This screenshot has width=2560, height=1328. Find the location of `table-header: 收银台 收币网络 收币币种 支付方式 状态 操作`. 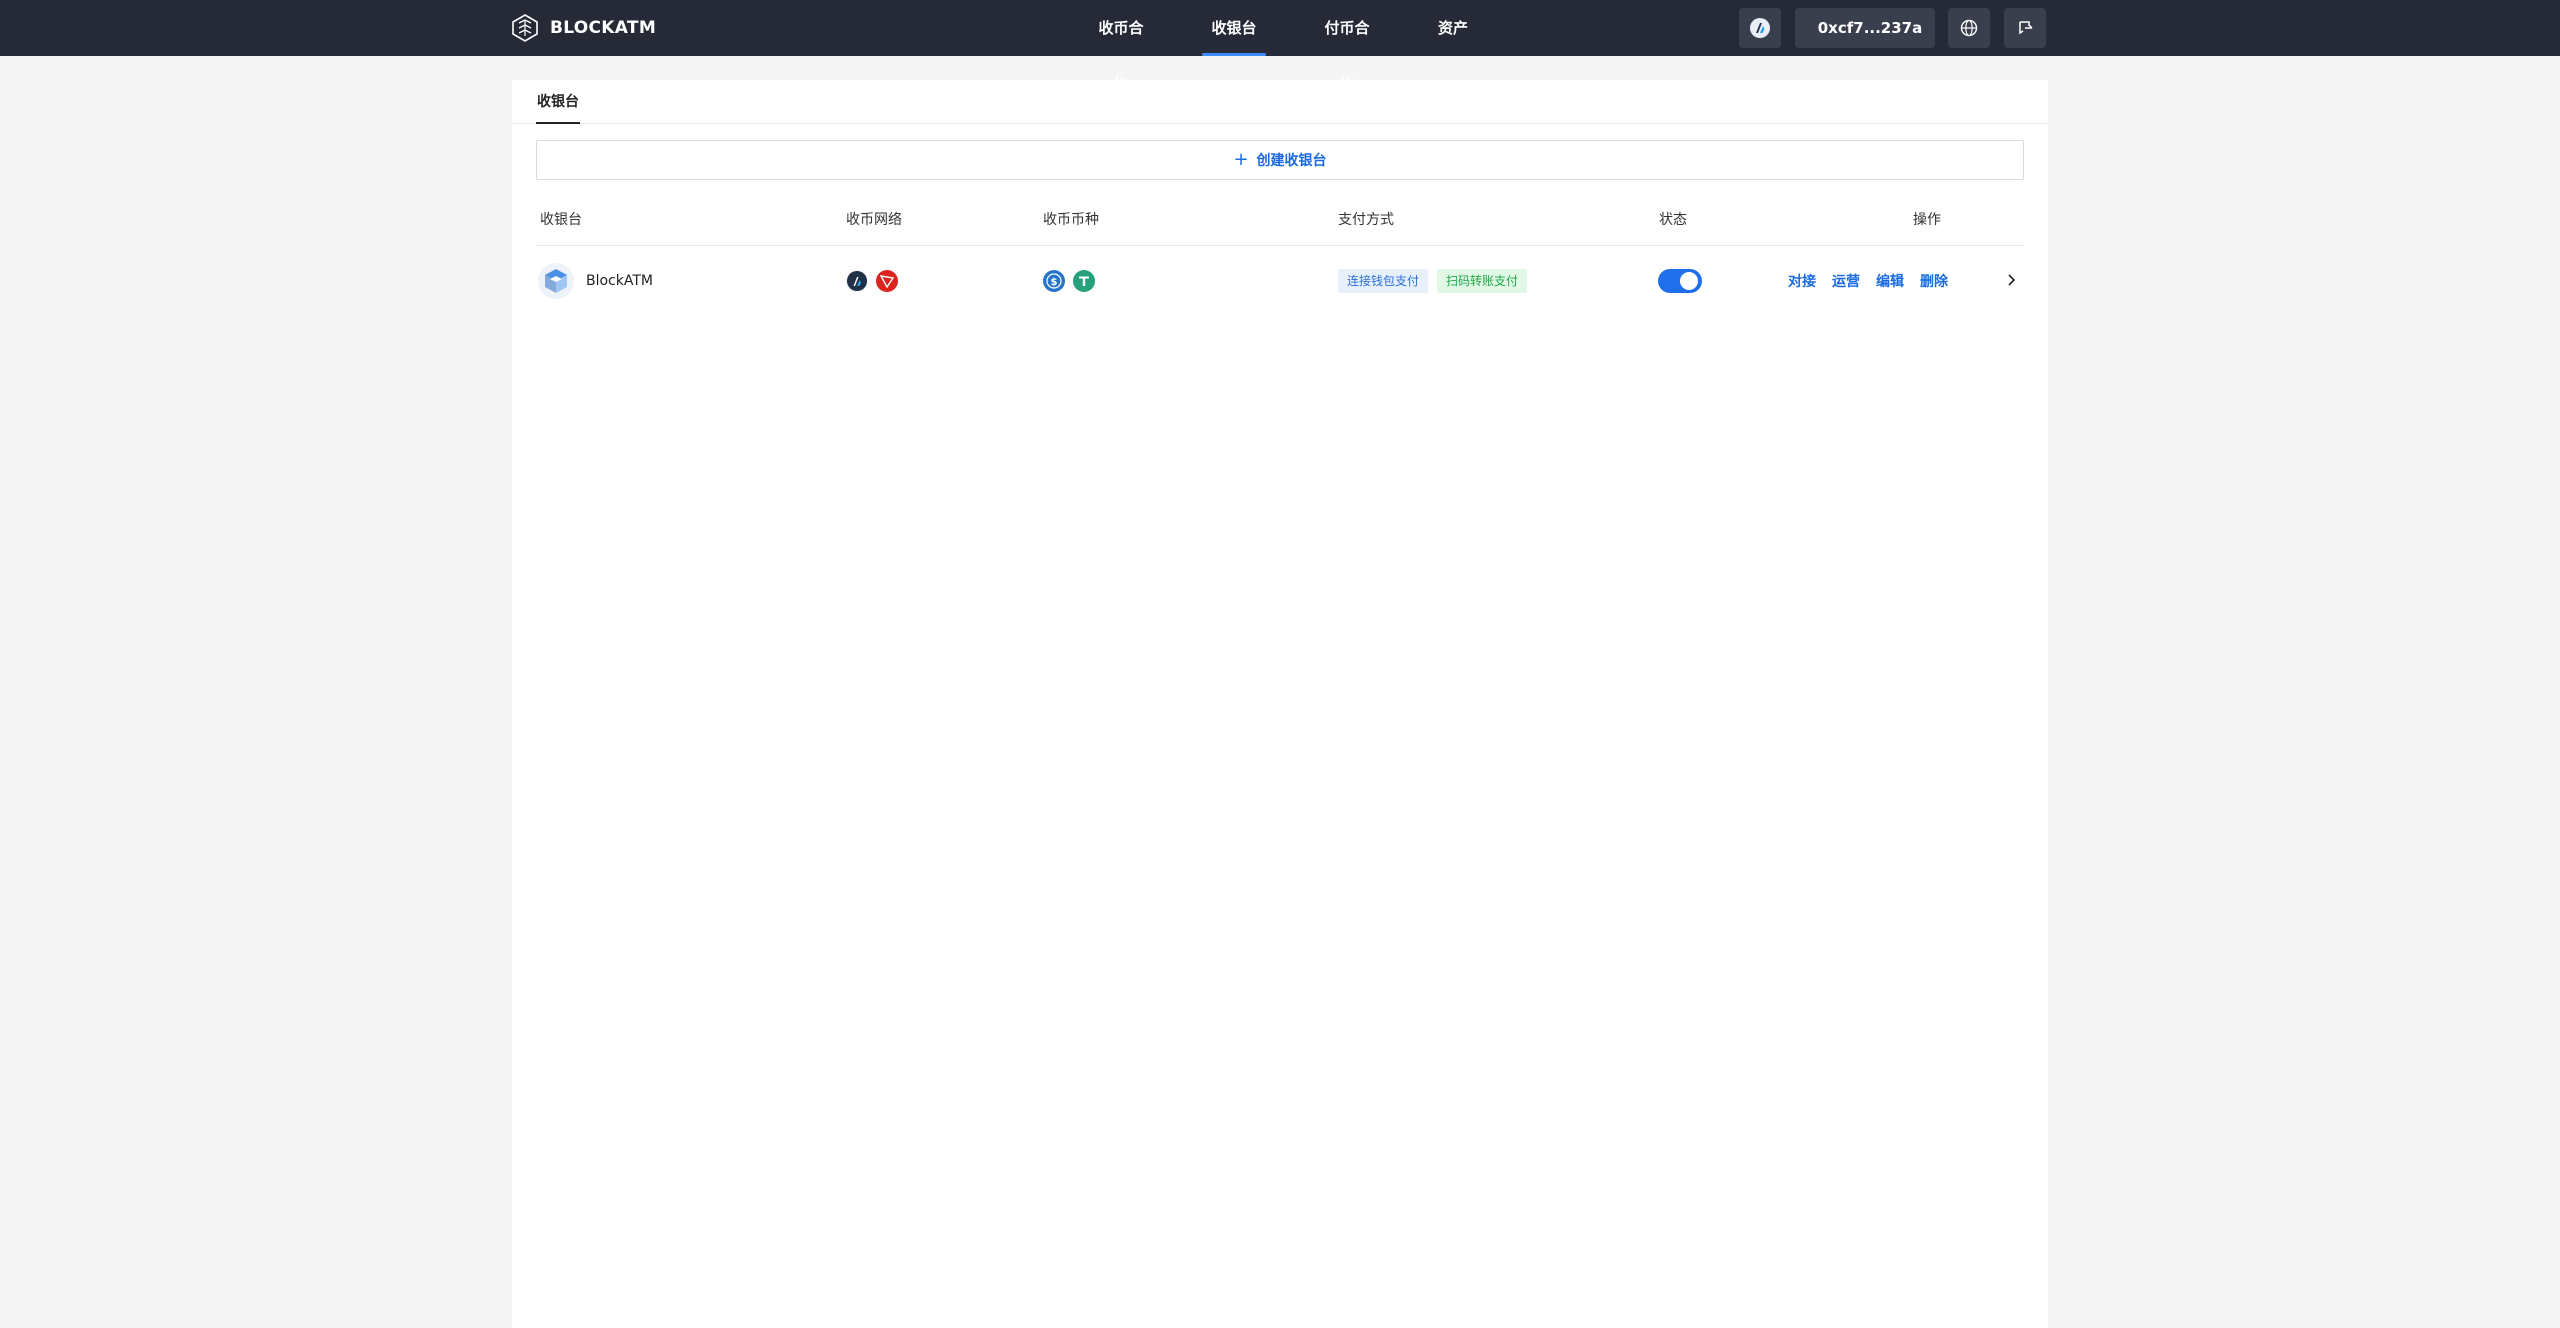

table-header: 收银台 收币网络 收币币种 支付方式 状态 操作 is located at coordinates (1280, 223).